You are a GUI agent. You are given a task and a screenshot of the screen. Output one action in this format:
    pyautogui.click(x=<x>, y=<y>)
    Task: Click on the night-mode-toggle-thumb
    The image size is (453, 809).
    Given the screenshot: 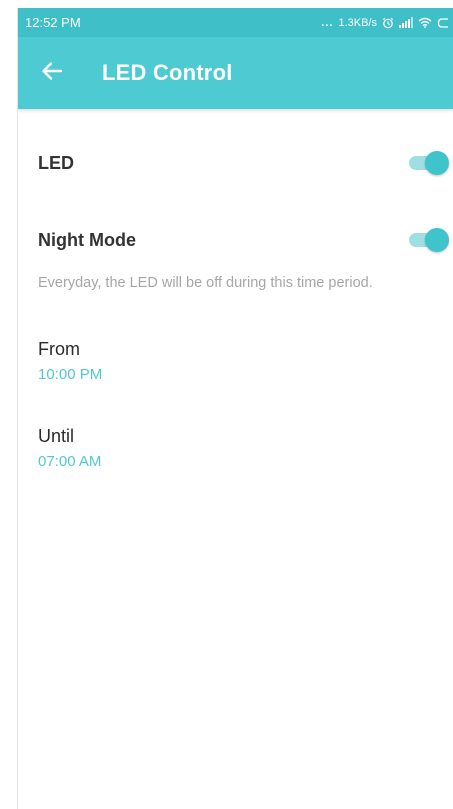 What is the action you would take?
    pyautogui.click(x=437, y=240)
    